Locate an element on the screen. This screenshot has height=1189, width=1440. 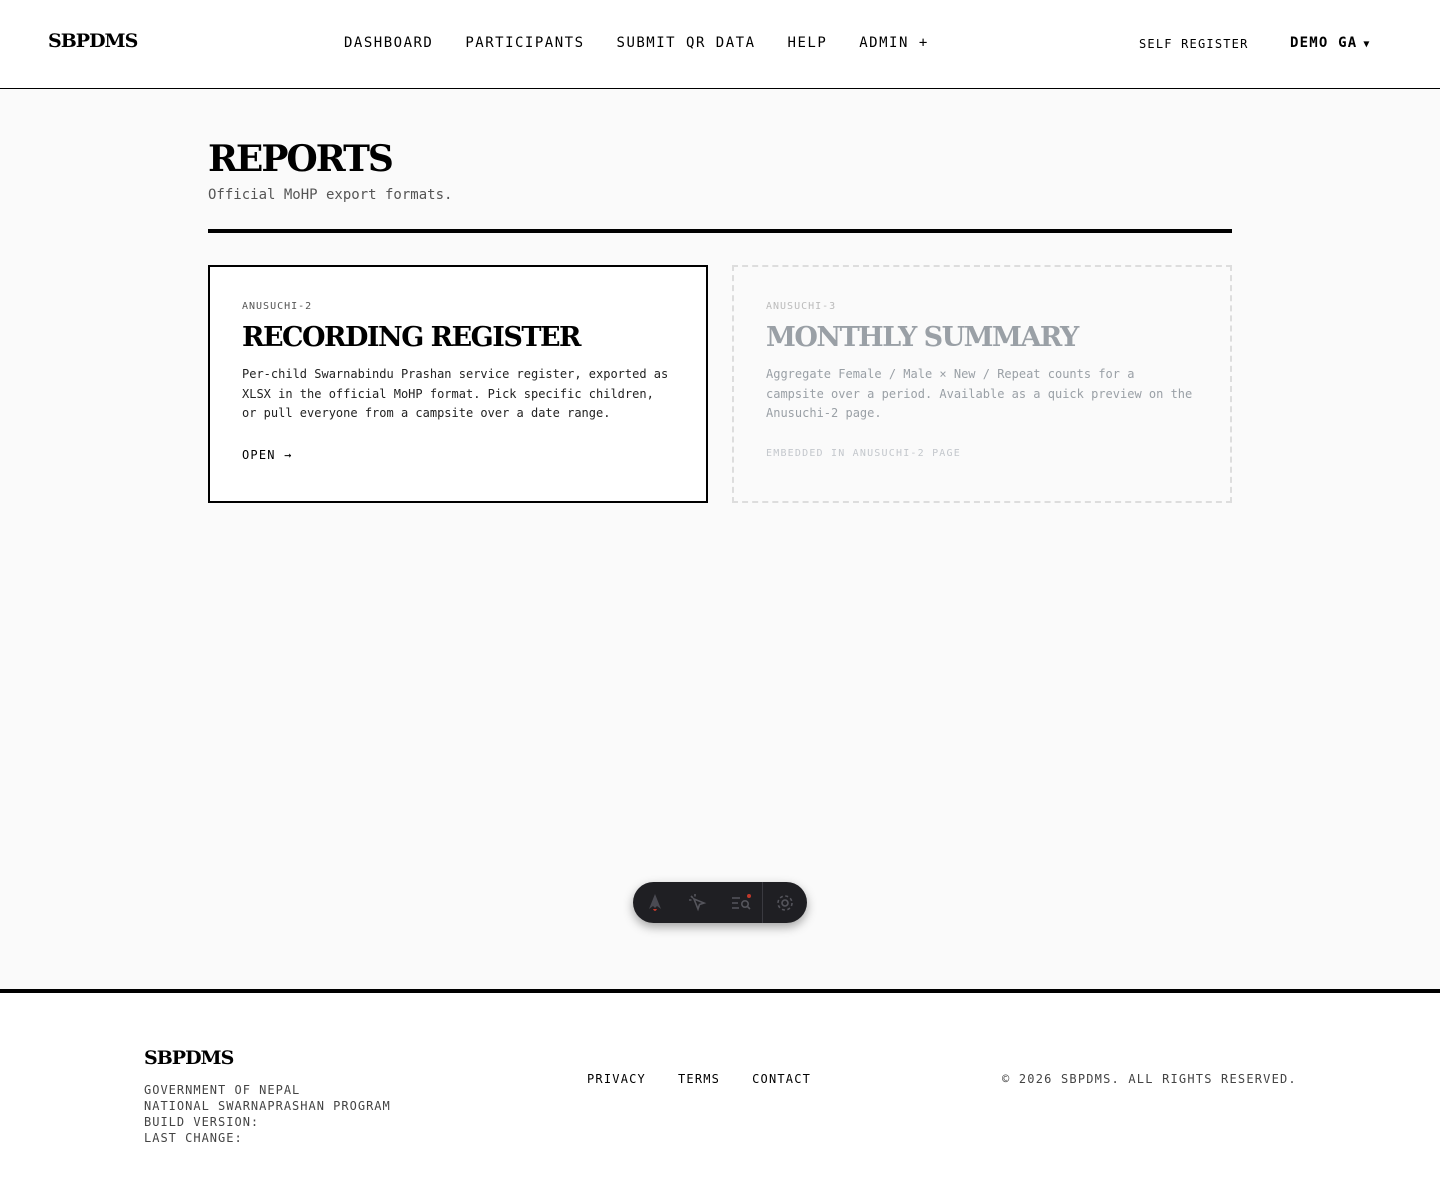
footer-links: PRIVACY TERMS CONTACT is located at coordinates (715, 1079).